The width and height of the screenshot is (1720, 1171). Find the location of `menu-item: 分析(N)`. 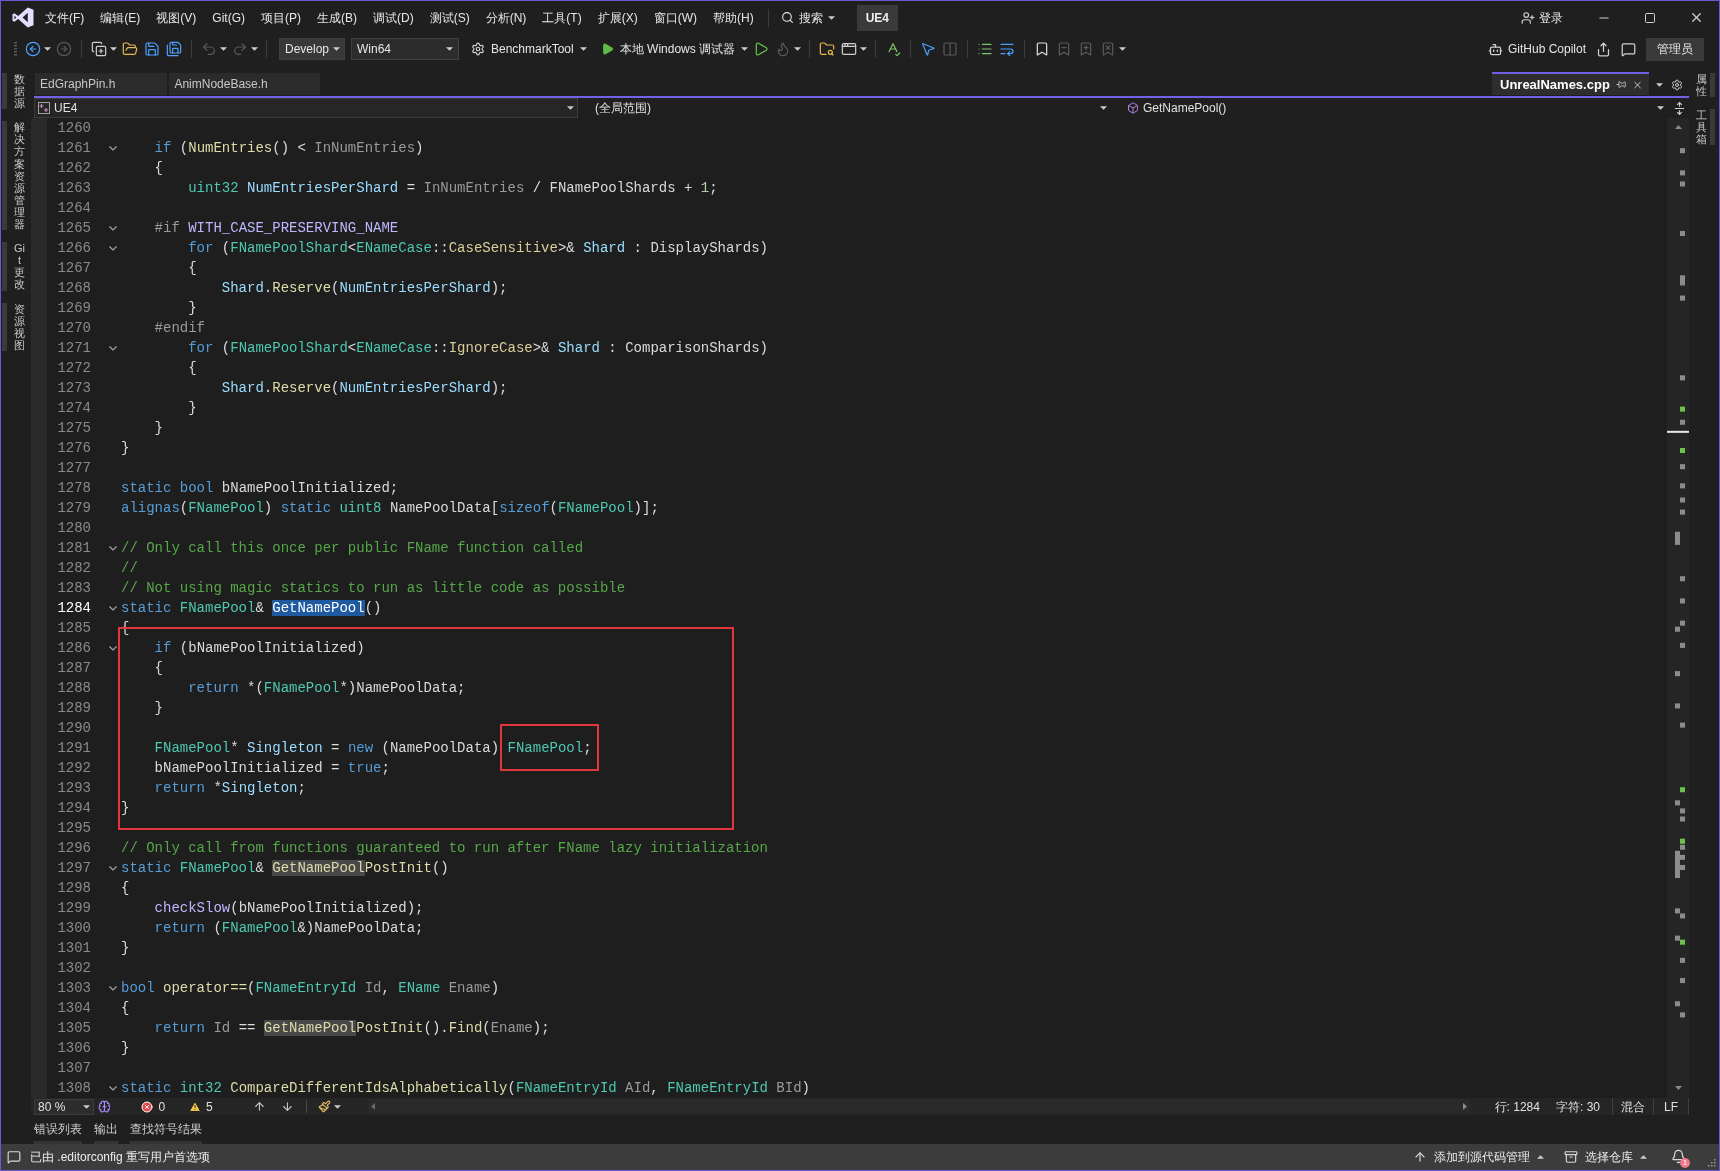

menu-item: 分析(N) is located at coordinates (506, 17).